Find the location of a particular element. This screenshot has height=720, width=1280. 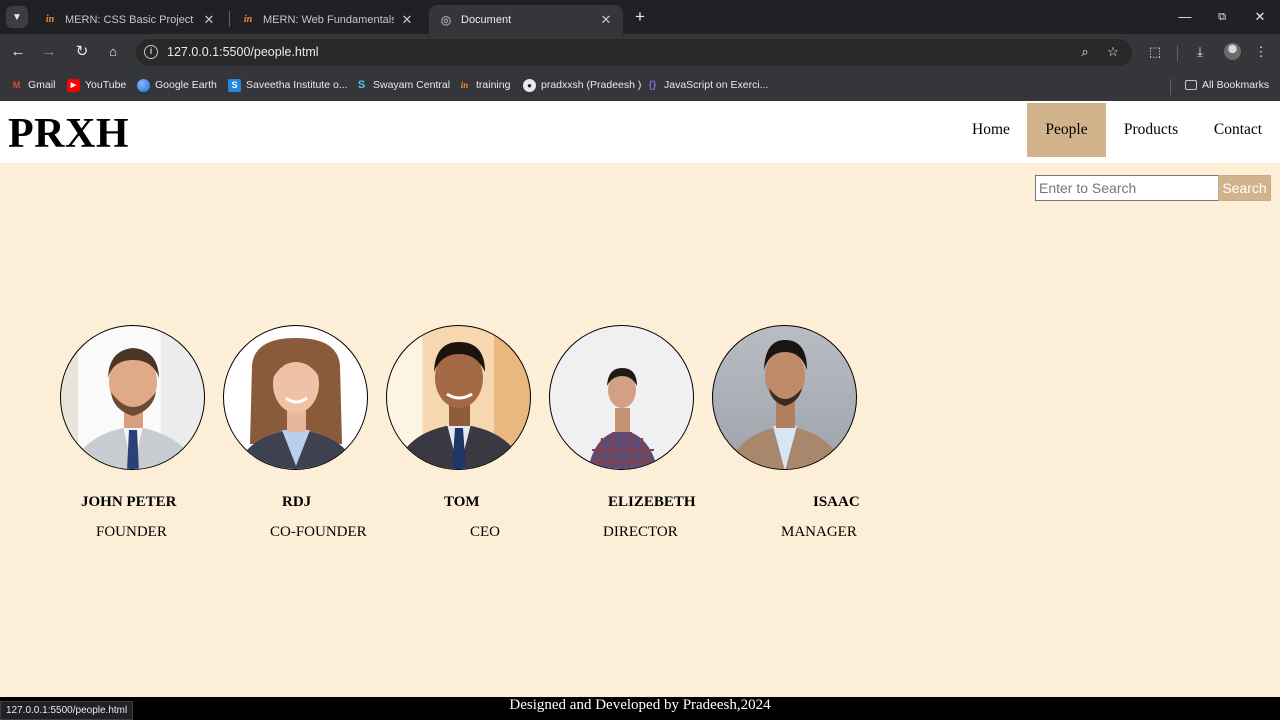

person-role: DIRECTOR is located at coordinates (640, 532).